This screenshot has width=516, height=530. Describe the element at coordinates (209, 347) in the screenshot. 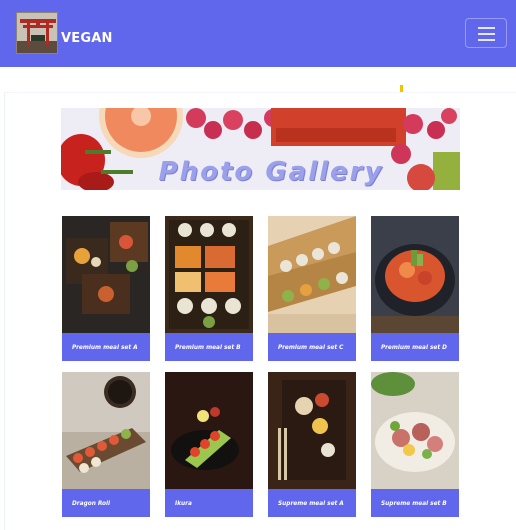

I see `gallery-caption: Premium meal set B` at that location.